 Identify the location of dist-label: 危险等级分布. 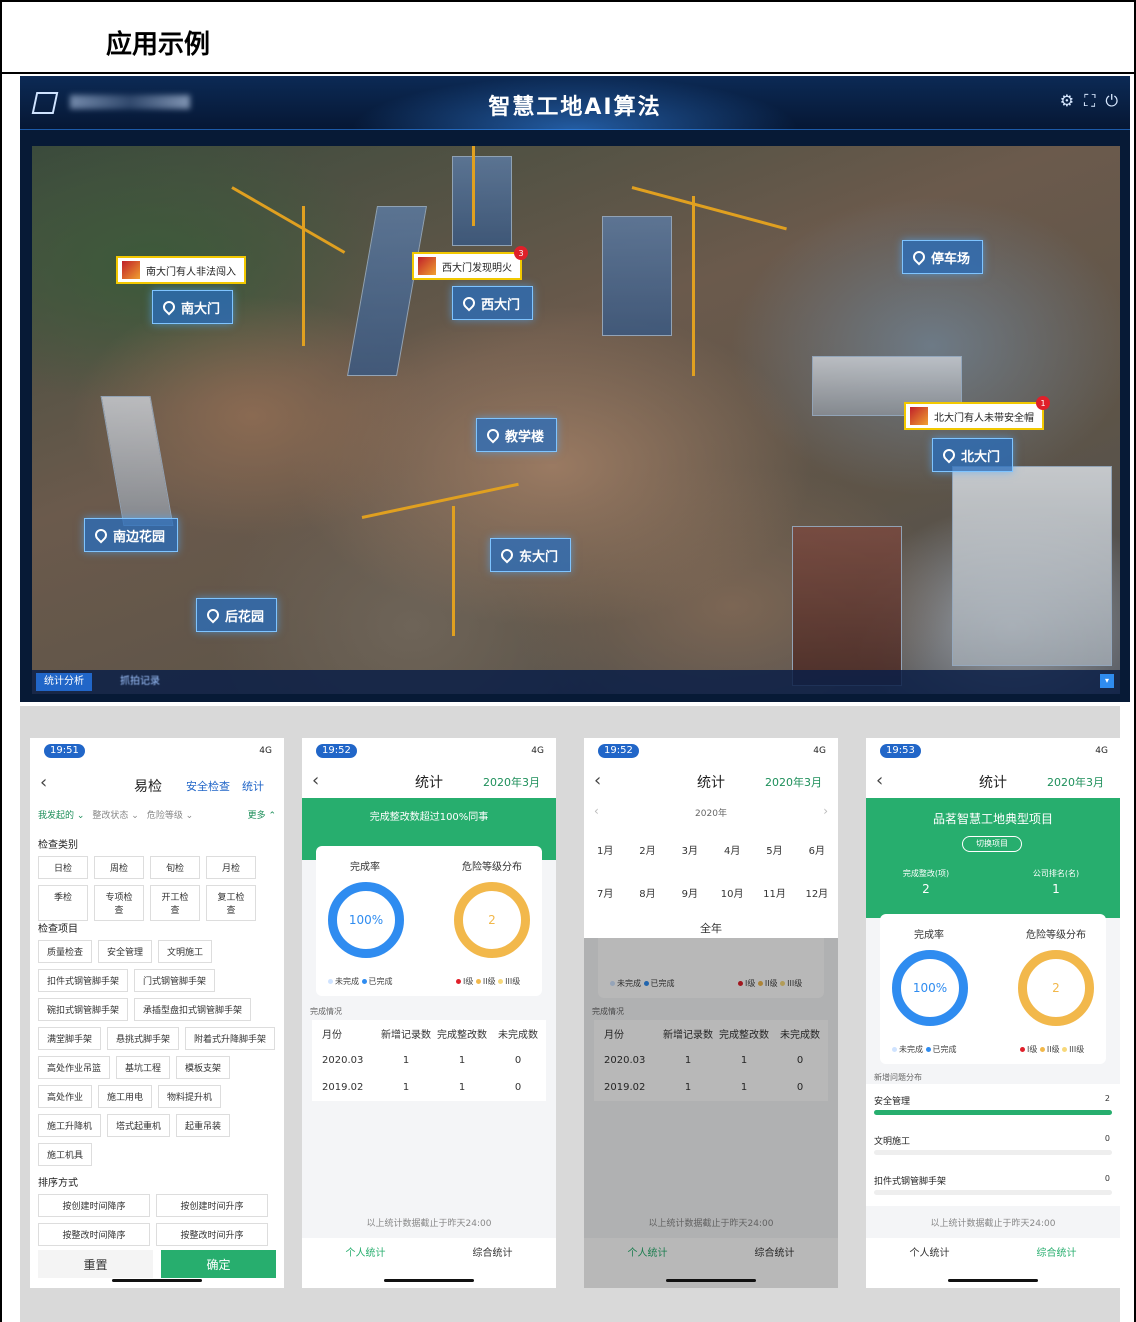
(1056, 935).